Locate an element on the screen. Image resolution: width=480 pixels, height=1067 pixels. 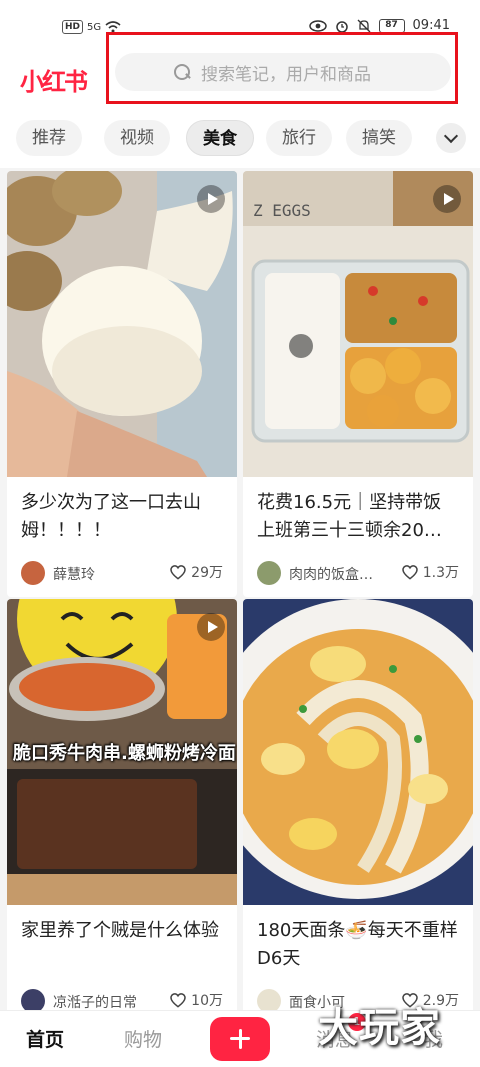
like-button: 10万 is located at coordinates (195, 1000).